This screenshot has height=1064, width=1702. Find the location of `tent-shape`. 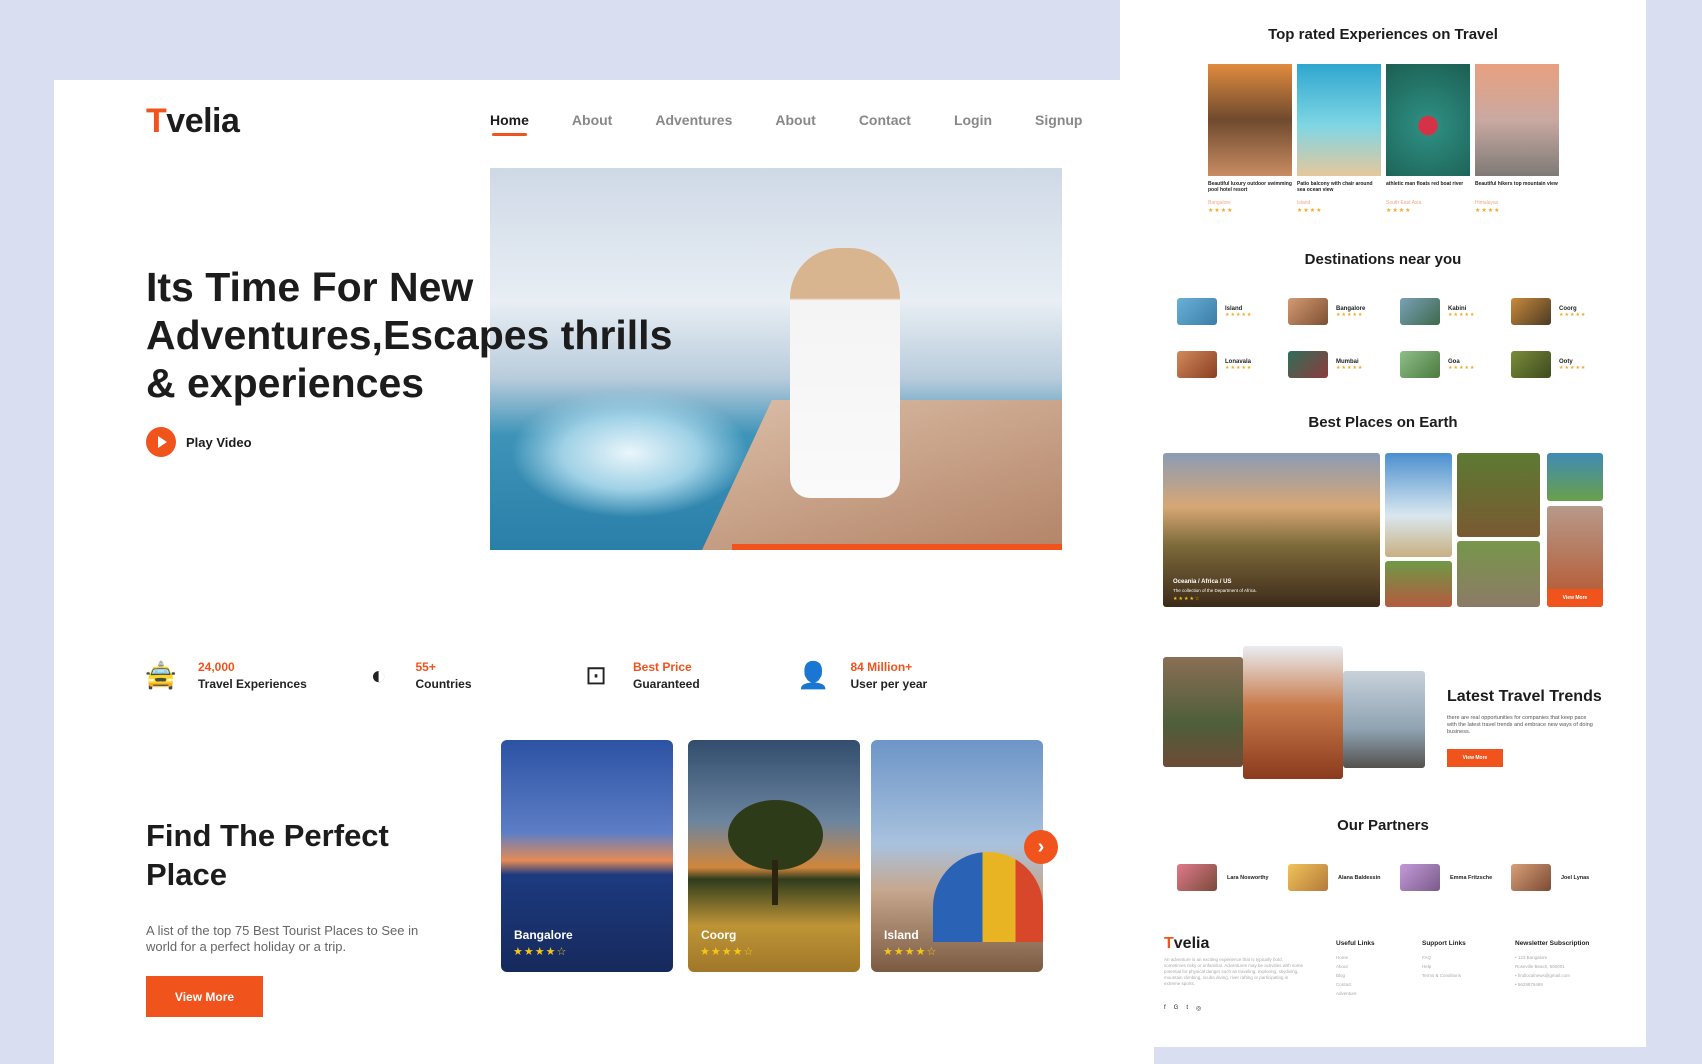

tent-shape is located at coordinates (988, 897).